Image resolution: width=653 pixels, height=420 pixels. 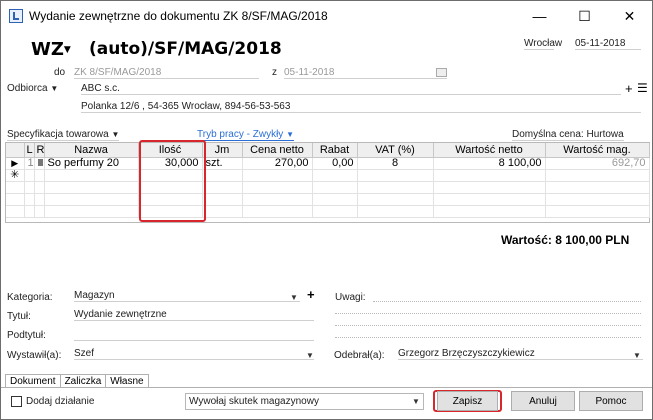 What do you see at coordinates (94, 295) in the screenshot?
I see `category-value: Magazyn` at bounding box center [94, 295].